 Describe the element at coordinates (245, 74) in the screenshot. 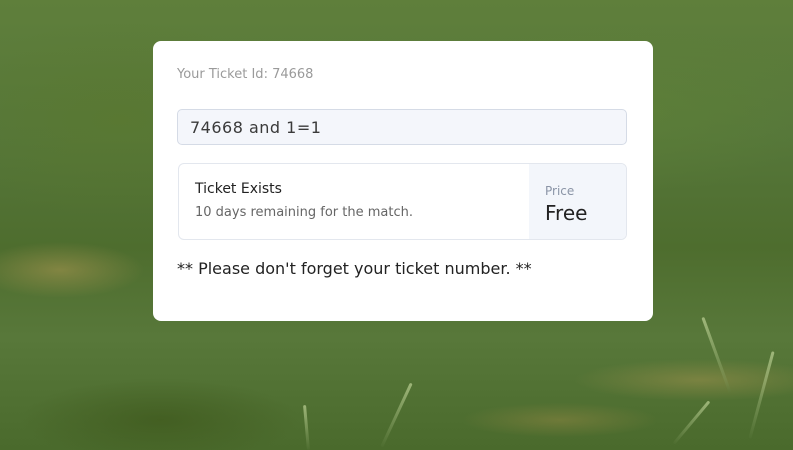

I see `ticket-id-label: Your Ticket Id: 74668` at that location.